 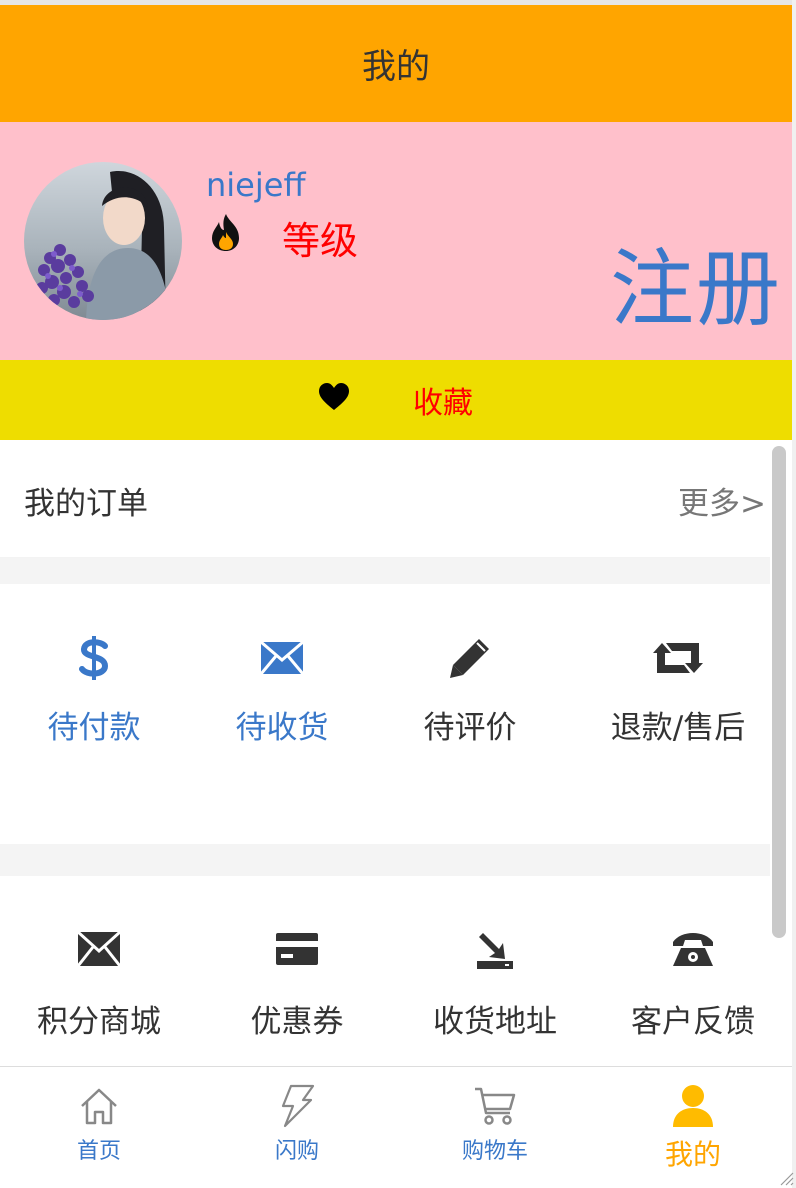 What do you see at coordinates (99, 1106) in the screenshot?
I see `home-icon` at bounding box center [99, 1106].